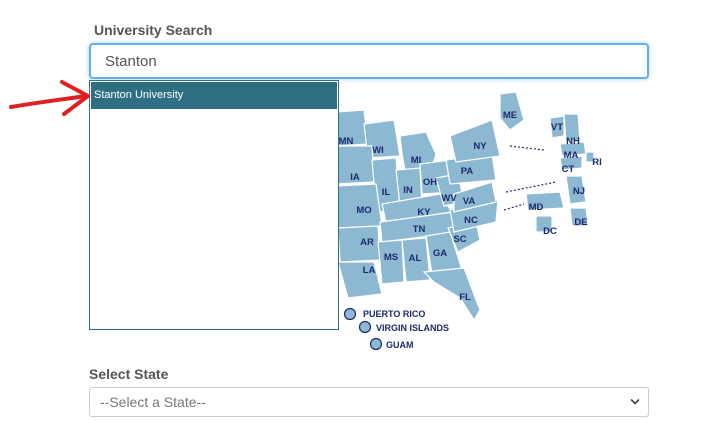 The width and height of the screenshot is (724, 432). I want to click on label-il: IL, so click(386, 192).